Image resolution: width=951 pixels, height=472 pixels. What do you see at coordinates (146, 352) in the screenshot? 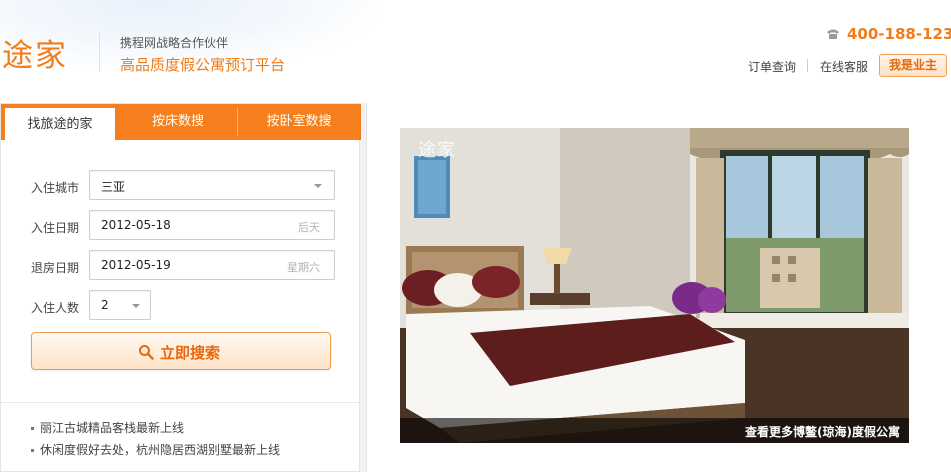
I see `search-icon` at bounding box center [146, 352].